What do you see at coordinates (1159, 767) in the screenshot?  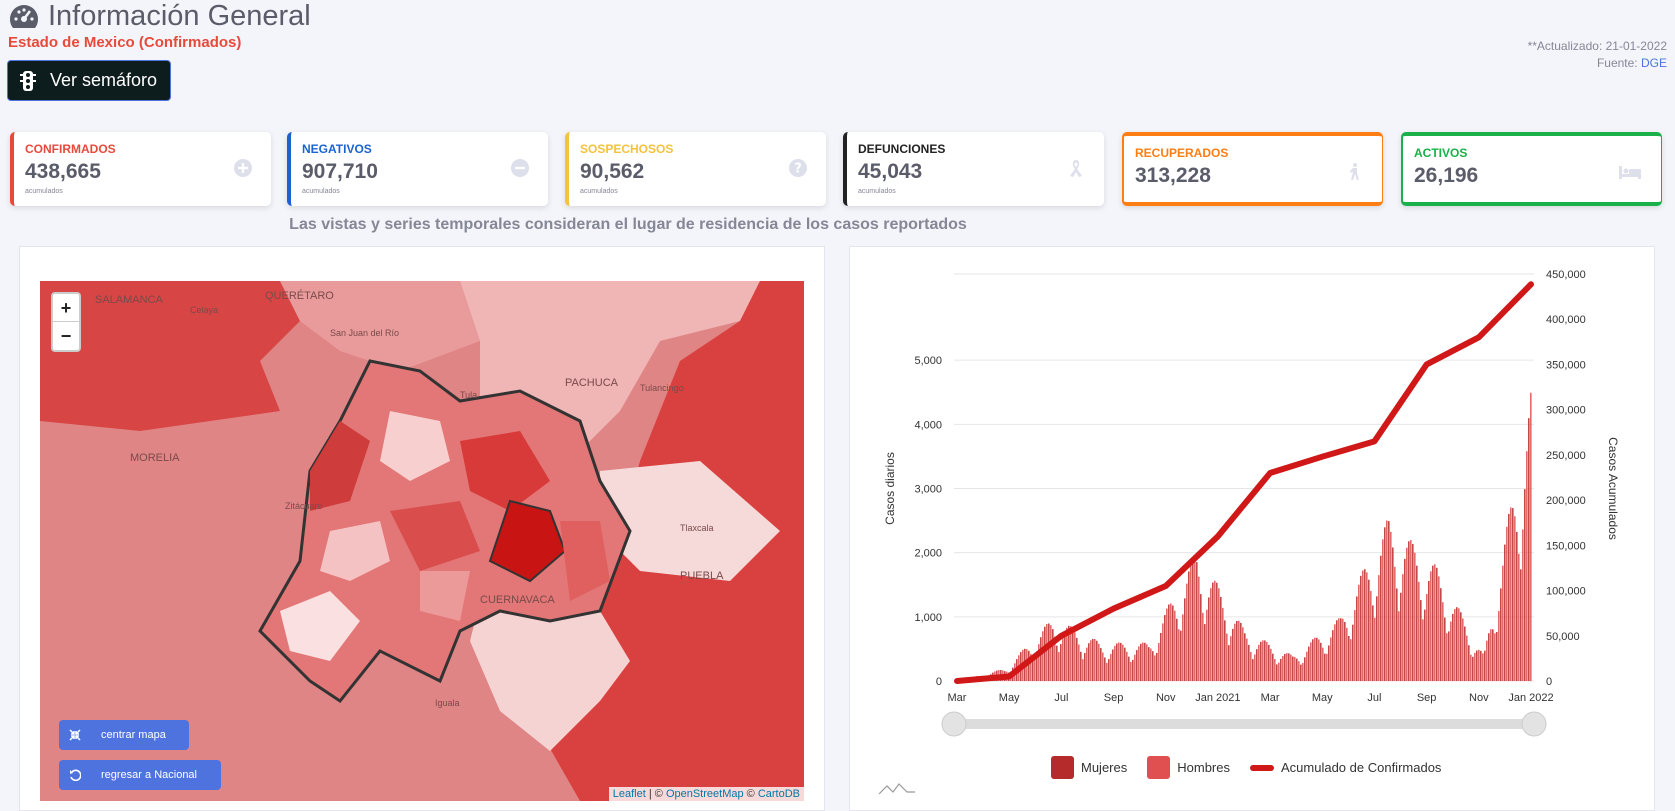 I see `legend-swatch` at bounding box center [1159, 767].